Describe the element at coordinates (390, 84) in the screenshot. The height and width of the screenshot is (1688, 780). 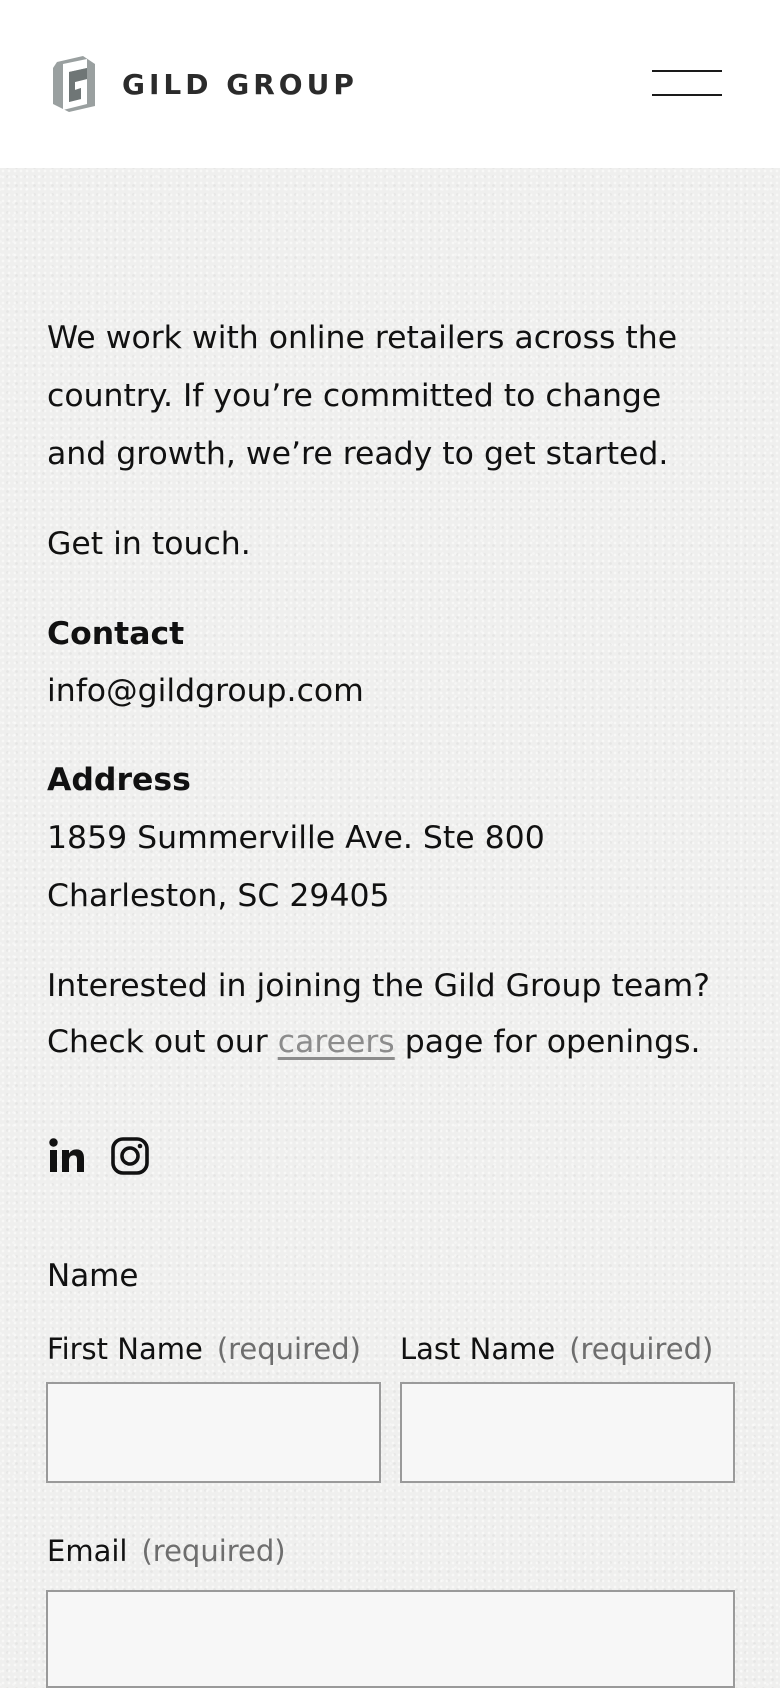
I see `site-header: GILD GROUP` at that location.